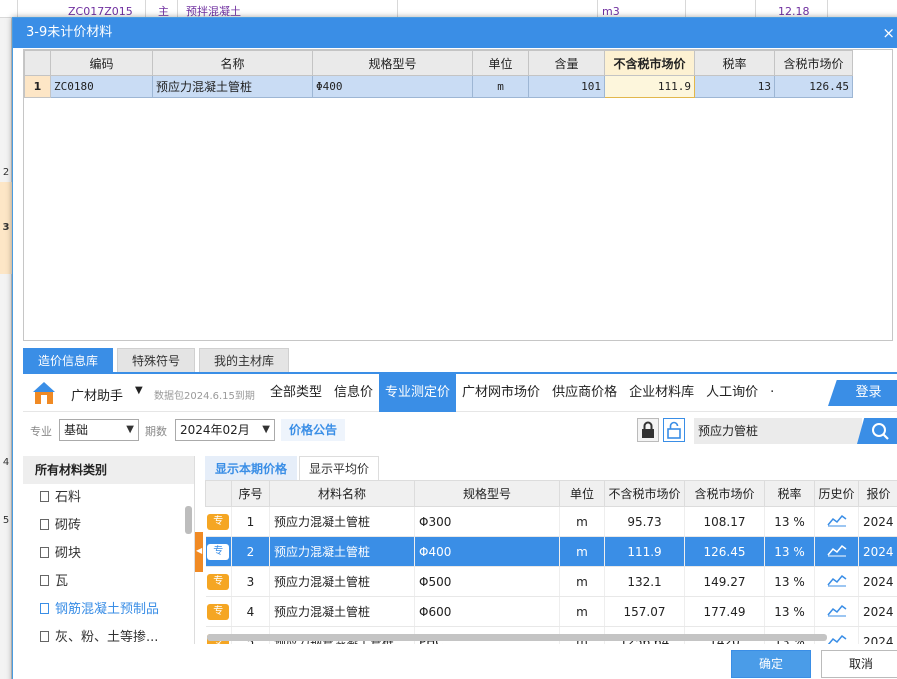 Image resolution: width=897 pixels, height=679 pixels. What do you see at coordinates (487, 581) in the screenshot?
I see `spec-cell: Φ500` at bounding box center [487, 581].